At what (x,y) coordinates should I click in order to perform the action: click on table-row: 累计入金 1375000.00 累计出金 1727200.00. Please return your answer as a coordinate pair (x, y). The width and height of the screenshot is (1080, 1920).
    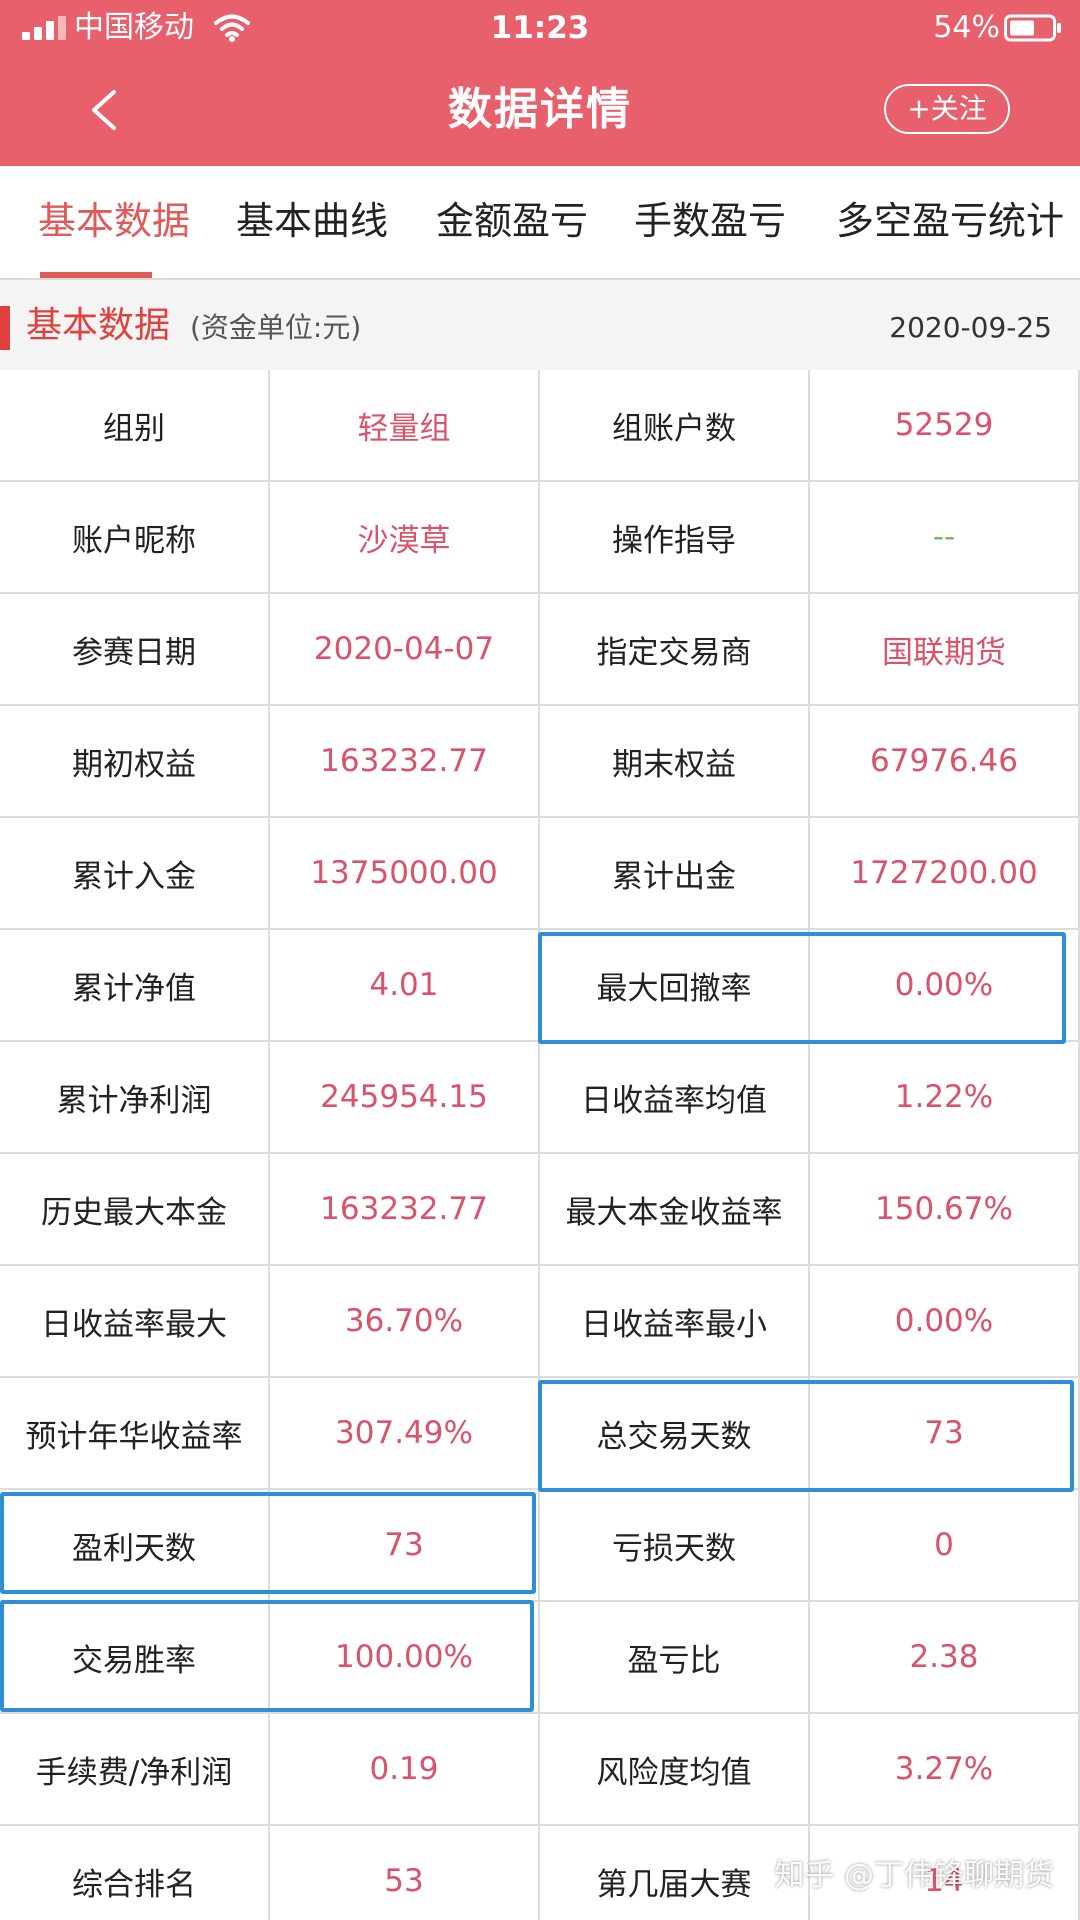
    Looking at the image, I should click on (540, 874).